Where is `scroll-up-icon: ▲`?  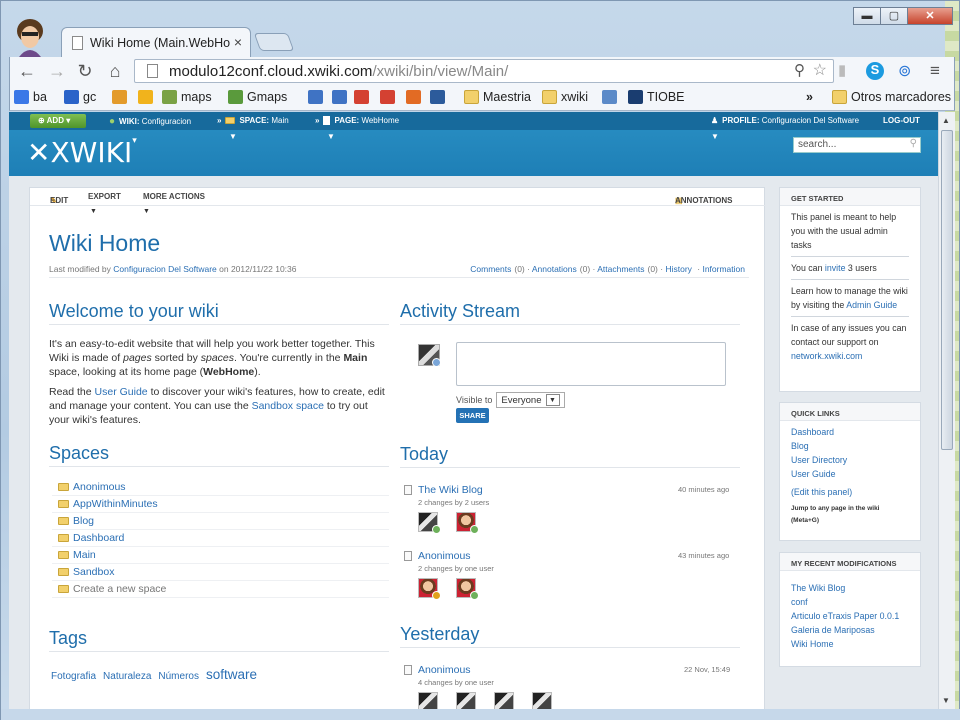
scroll-up-icon: ▲ is located at coordinates (946, 120).